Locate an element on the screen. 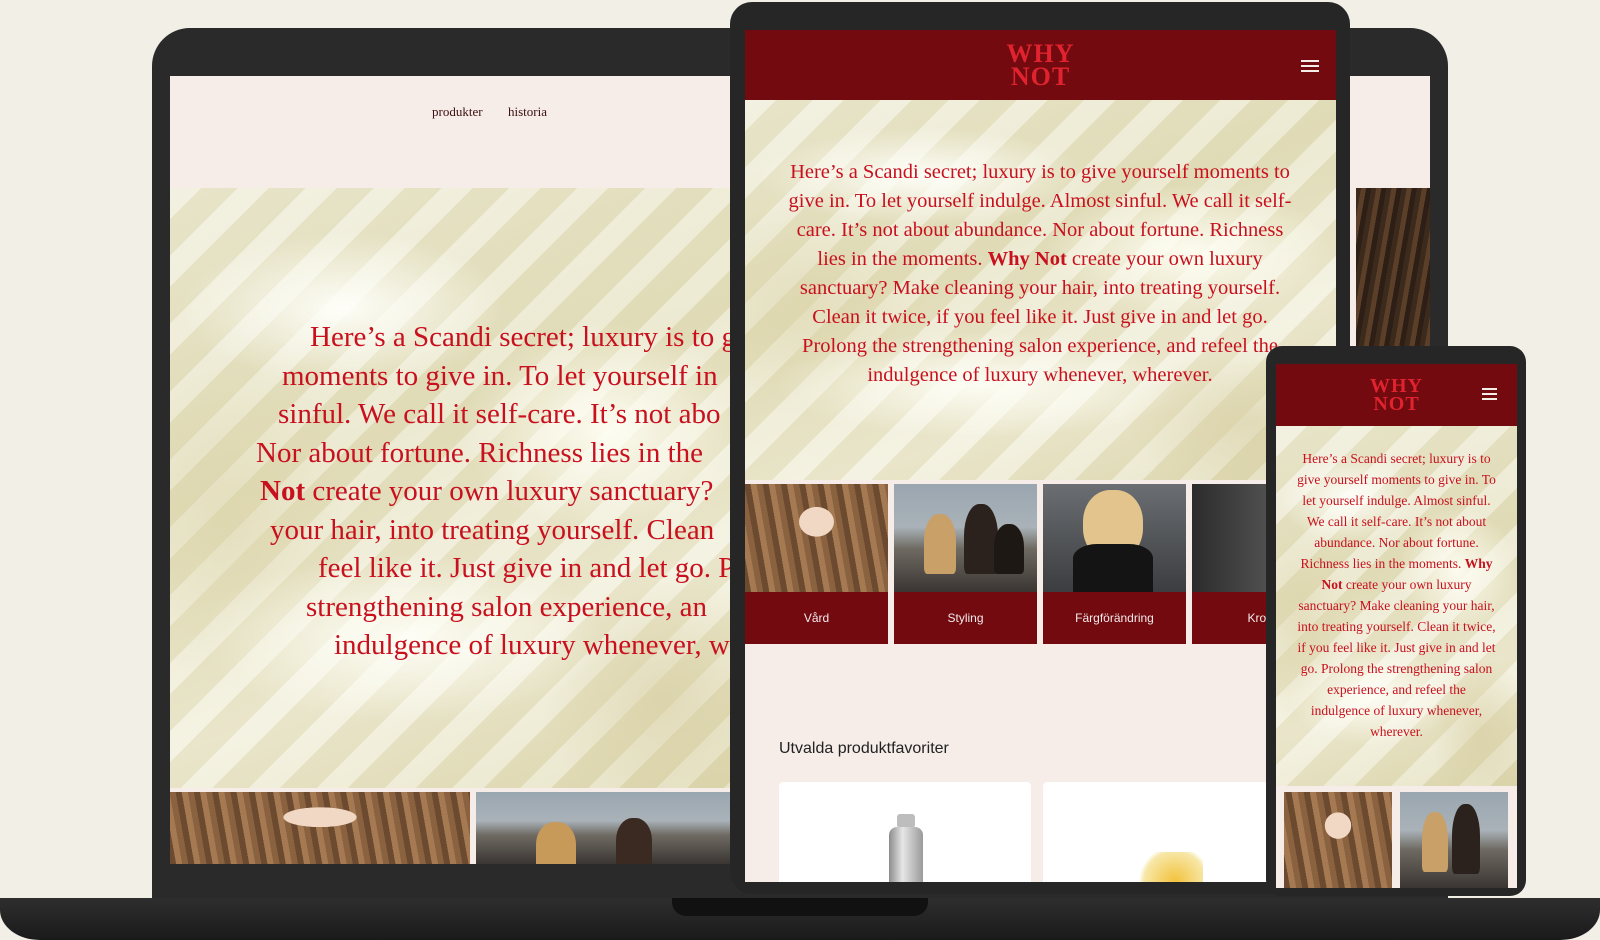  laptop-notch is located at coordinates (800, 907).